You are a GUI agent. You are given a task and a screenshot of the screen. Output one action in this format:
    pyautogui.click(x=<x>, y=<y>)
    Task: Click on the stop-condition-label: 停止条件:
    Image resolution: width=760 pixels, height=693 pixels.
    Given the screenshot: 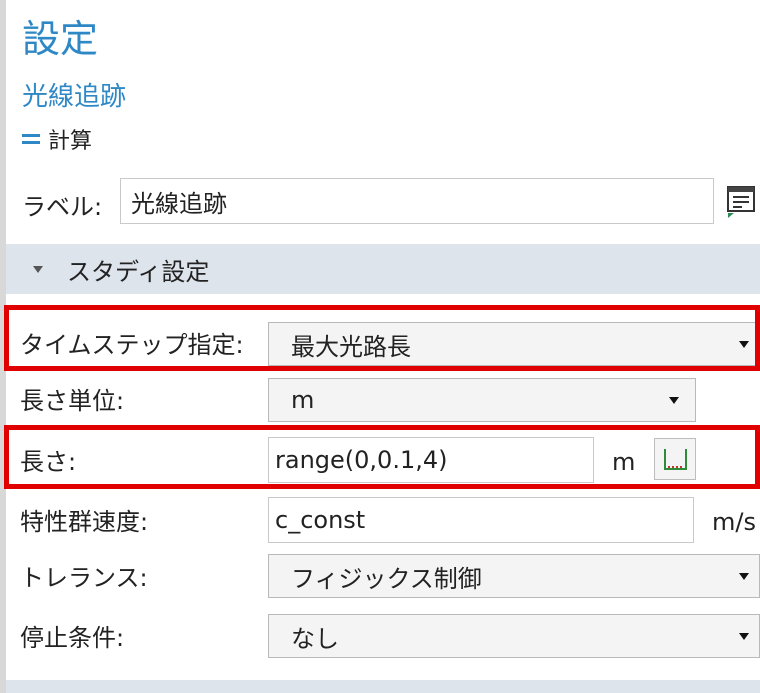 What is the action you would take?
    pyautogui.click(x=72, y=638)
    